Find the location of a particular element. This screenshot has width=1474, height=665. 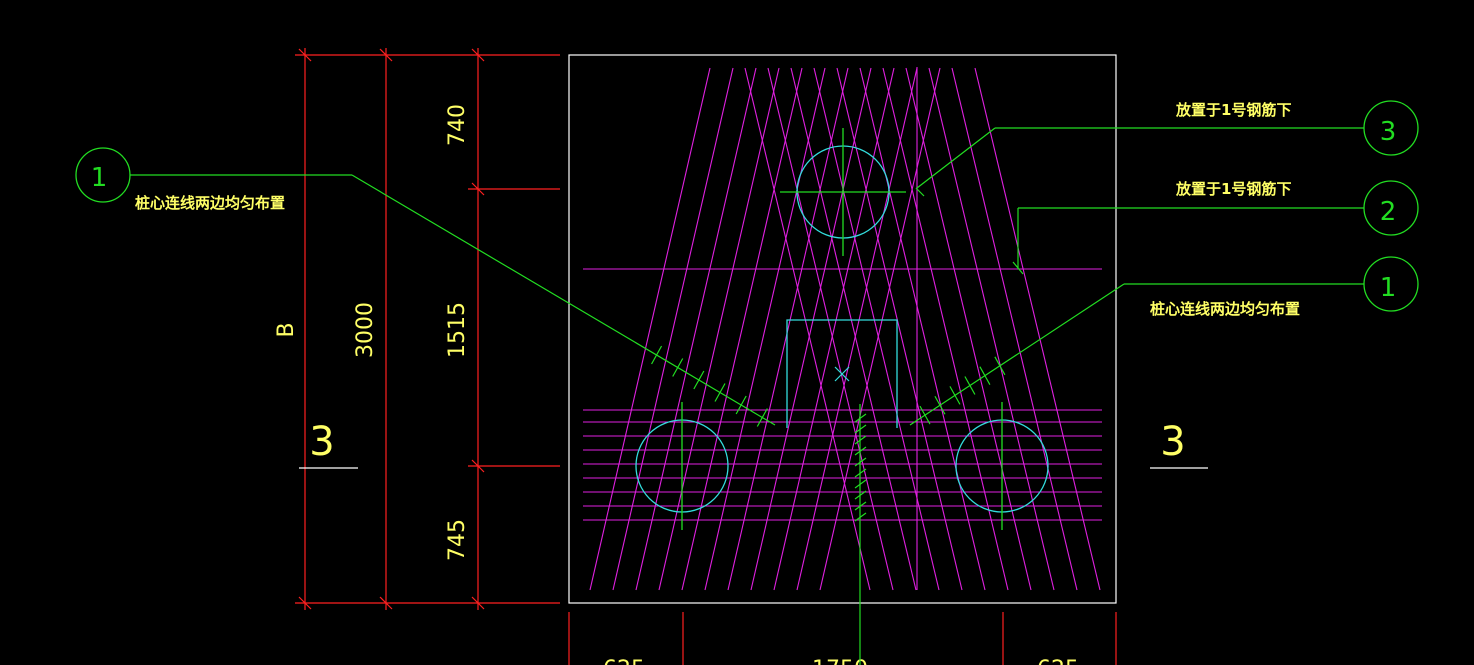

callout-bubble-right: 1 is located at coordinates (1391, 284).